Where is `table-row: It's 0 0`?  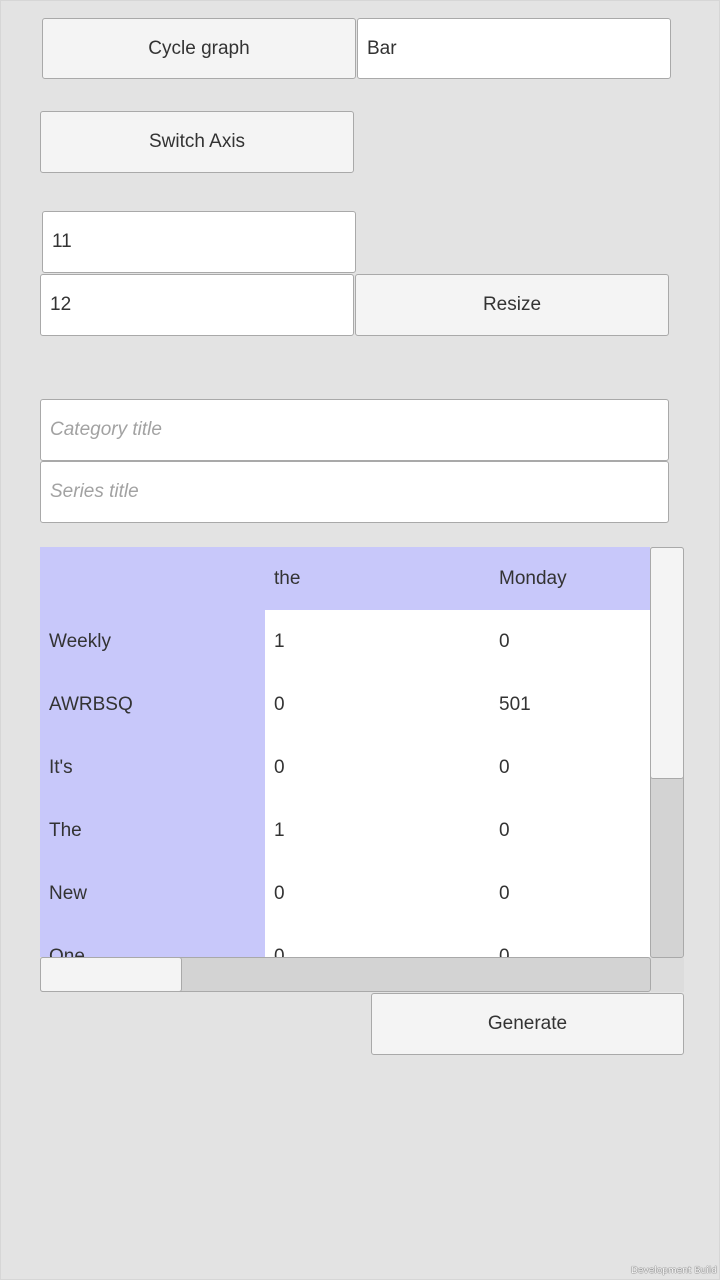 table-row: It's 0 0 is located at coordinates (345, 767).